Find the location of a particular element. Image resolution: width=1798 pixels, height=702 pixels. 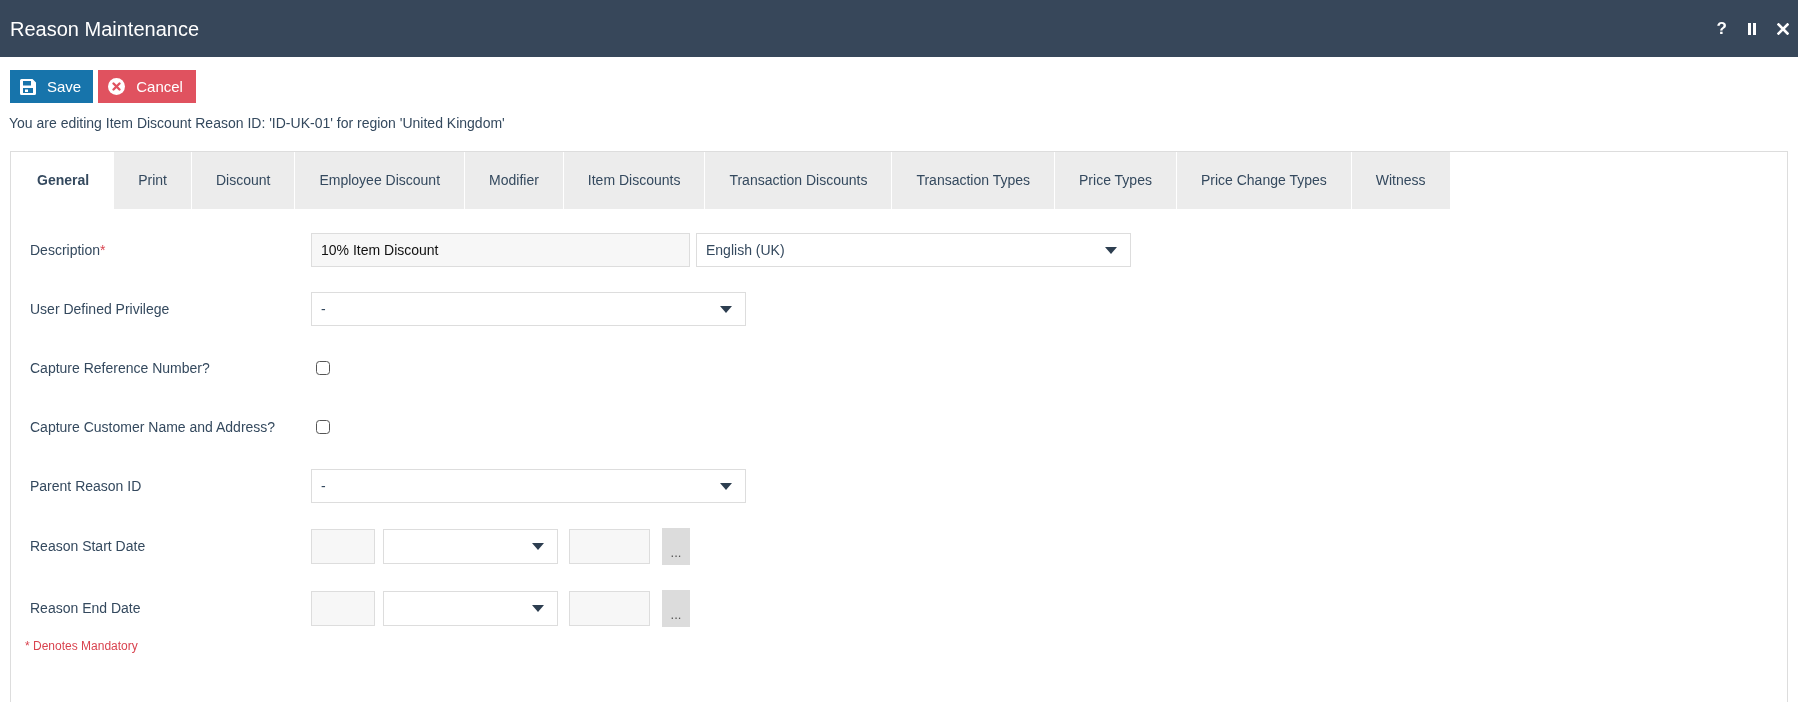

save-button: Save is located at coordinates (52, 86).